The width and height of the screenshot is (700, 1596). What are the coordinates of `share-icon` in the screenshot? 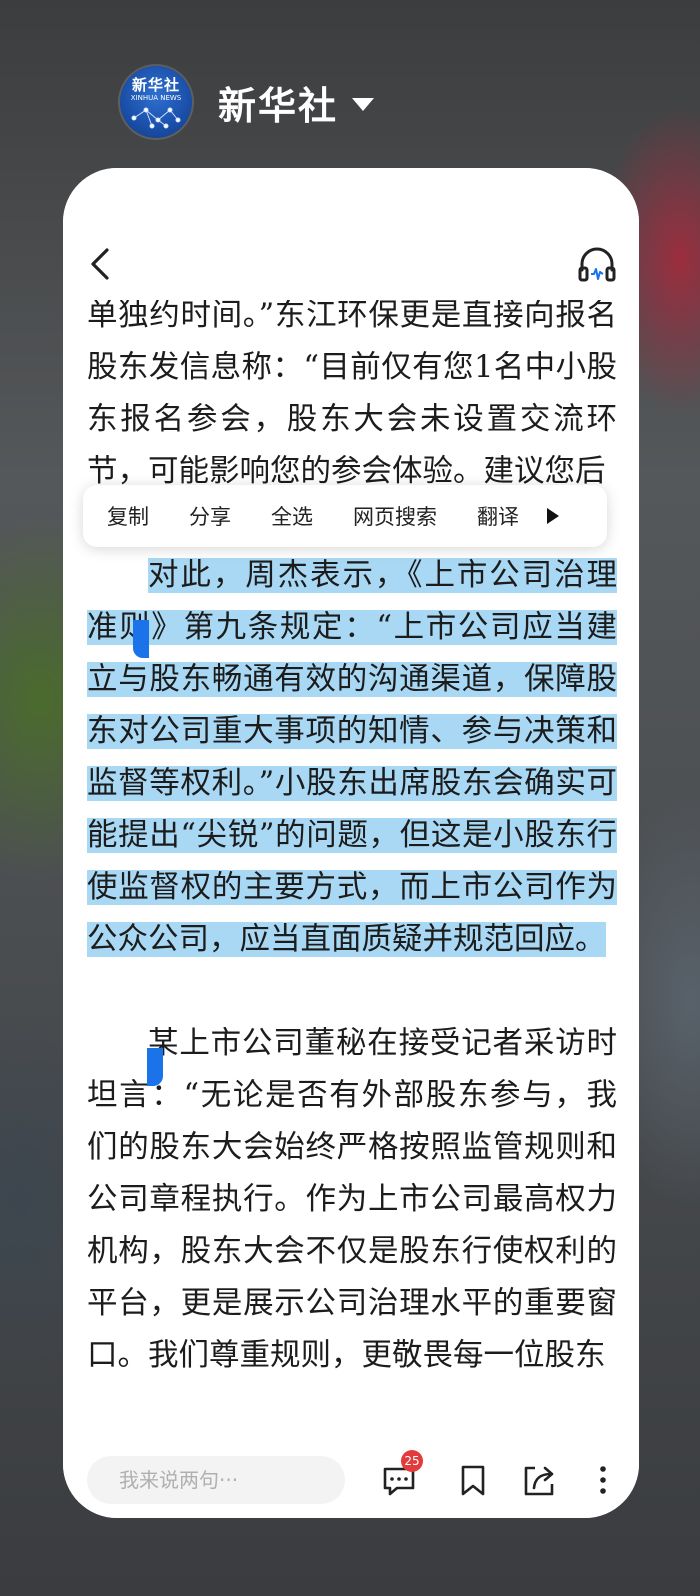 It's located at (539, 1481).